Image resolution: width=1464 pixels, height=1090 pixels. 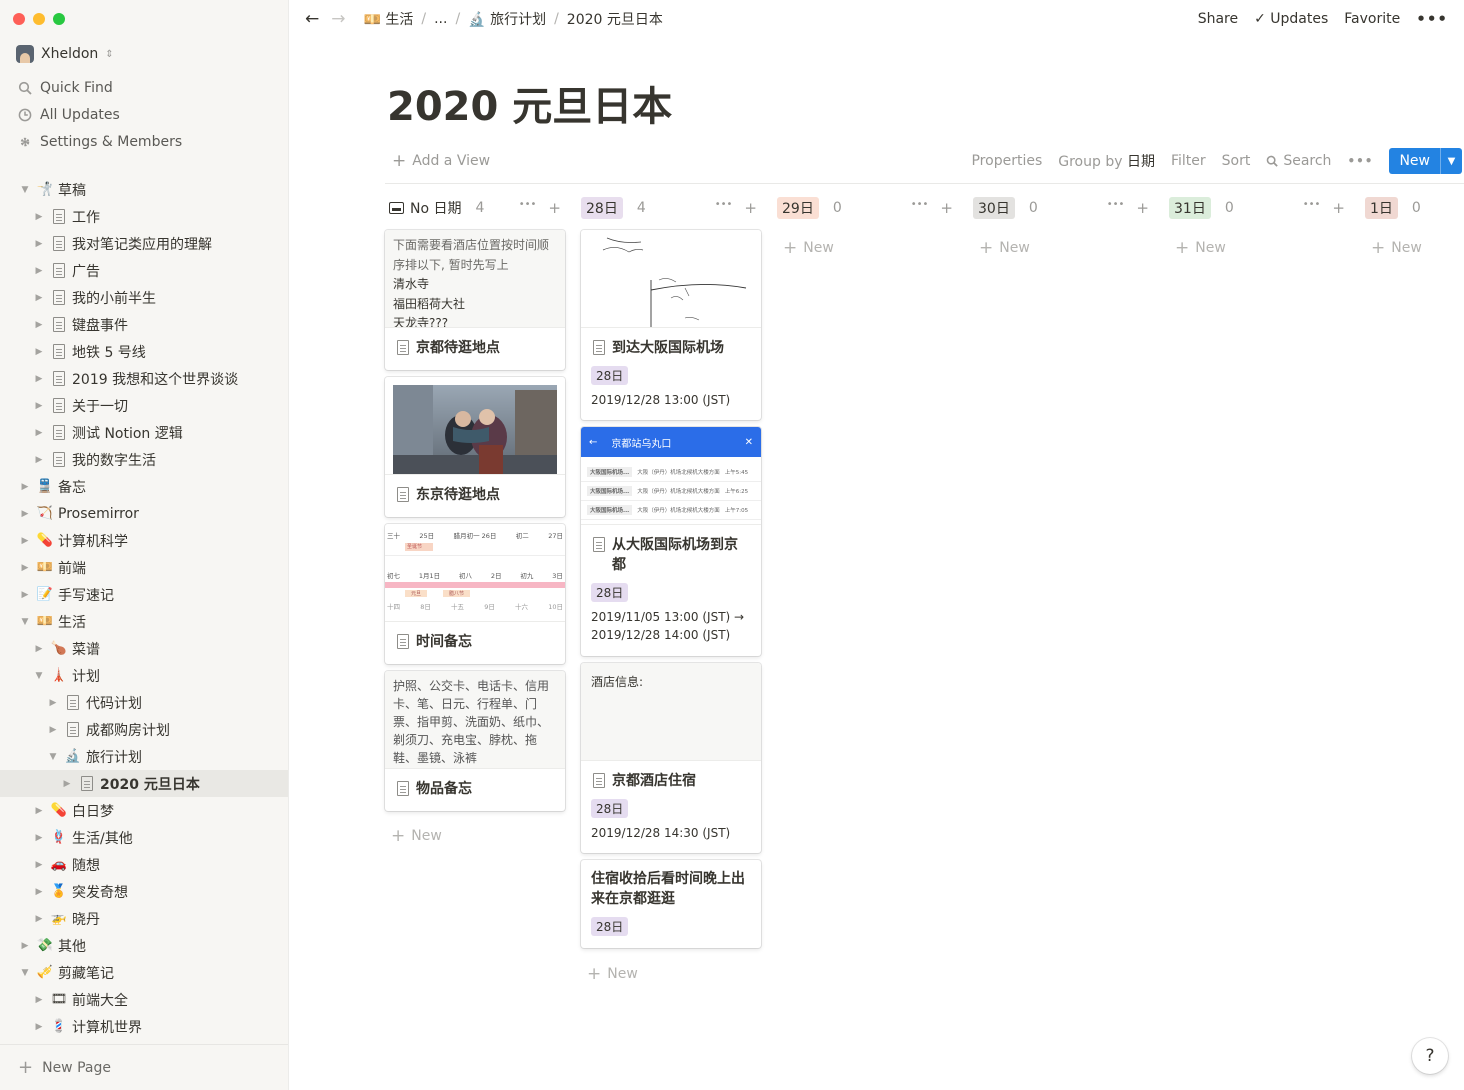 I want to click on board-card: 住宿收拾后看时间晚上出来在京都逛逛 28日, so click(x=671, y=904).